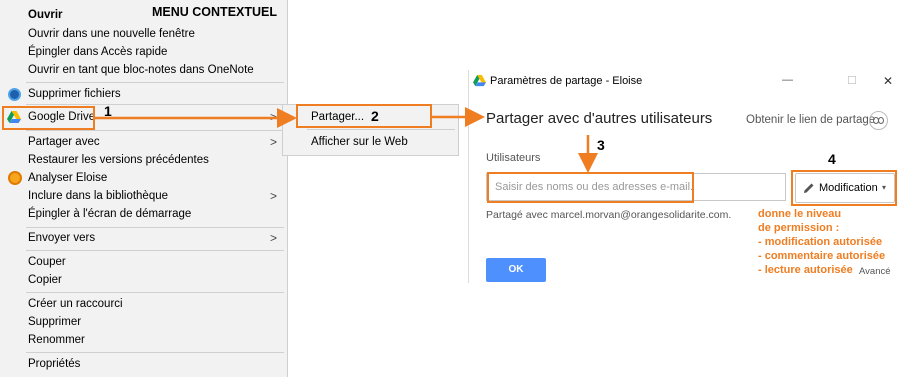 The width and height of the screenshot is (900, 377). Describe the element at coordinates (832, 159) in the screenshot. I see `step-number-4: 4` at that location.